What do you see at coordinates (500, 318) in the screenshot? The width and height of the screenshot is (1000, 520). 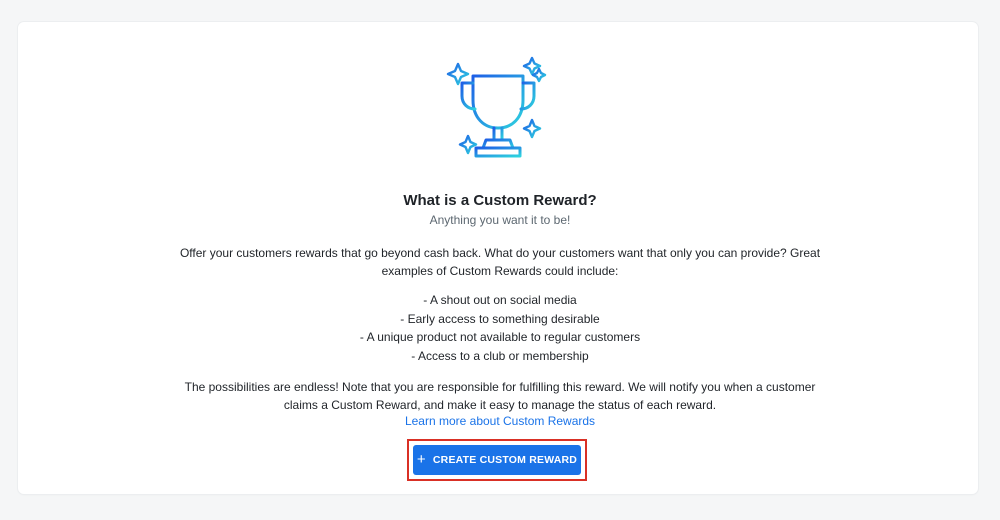 I see `list-item: - Early access to something desirable` at bounding box center [500, 318].